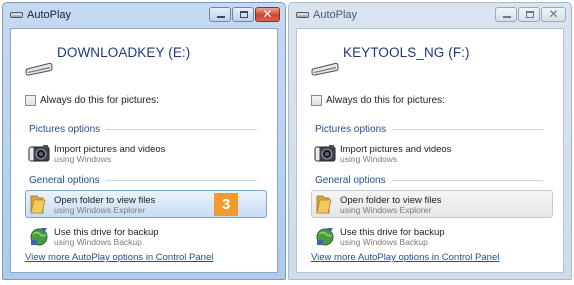 The height and width of the screenshot is (285, 574). Describe the element at coordinates (406, 52) in the screenshot. I see `drive-label: KEYTOOLS_NG (F:)` at that location.